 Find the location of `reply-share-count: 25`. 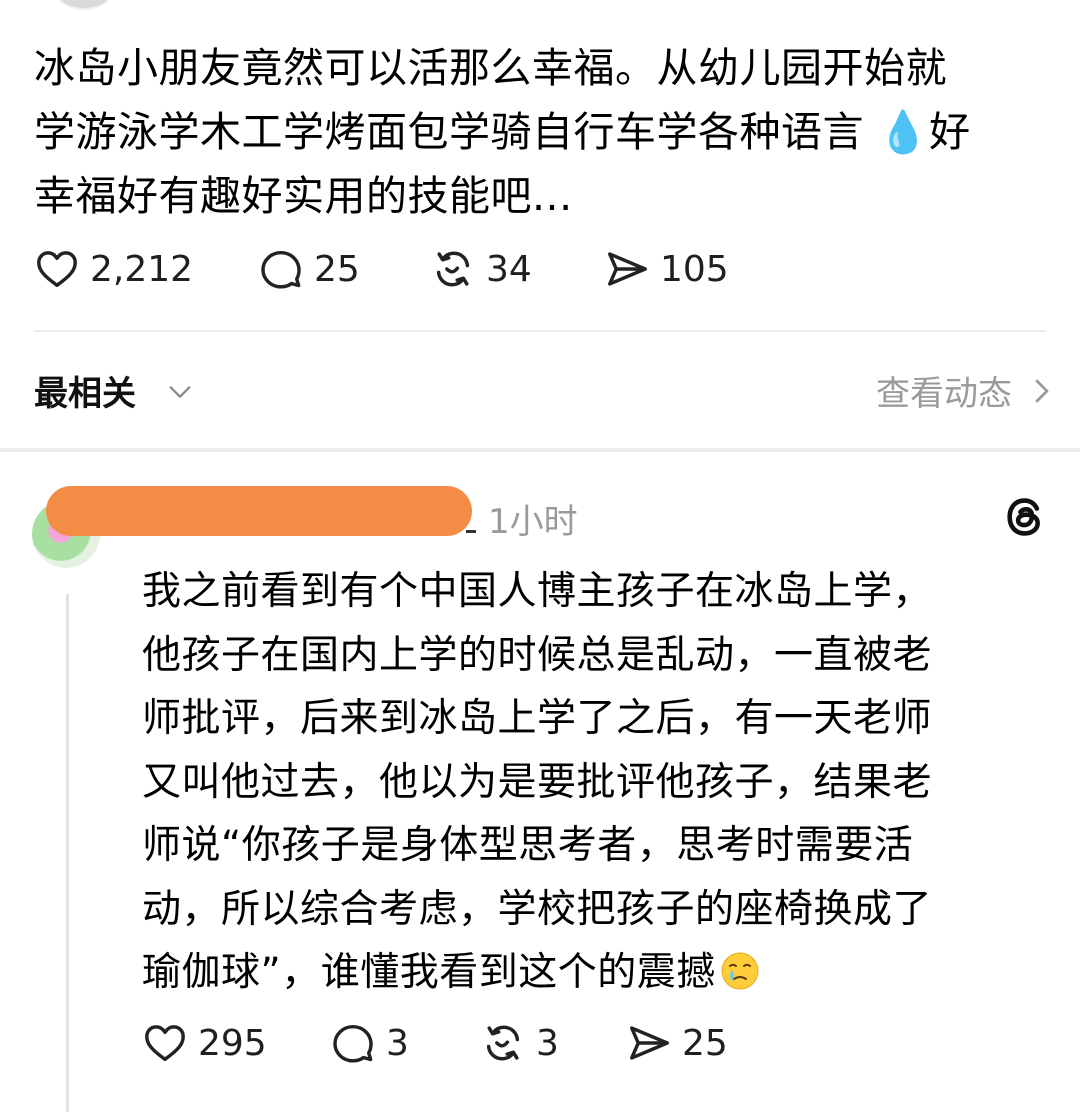

reply-share-count: 25 is located at coordinates (705, 1043).